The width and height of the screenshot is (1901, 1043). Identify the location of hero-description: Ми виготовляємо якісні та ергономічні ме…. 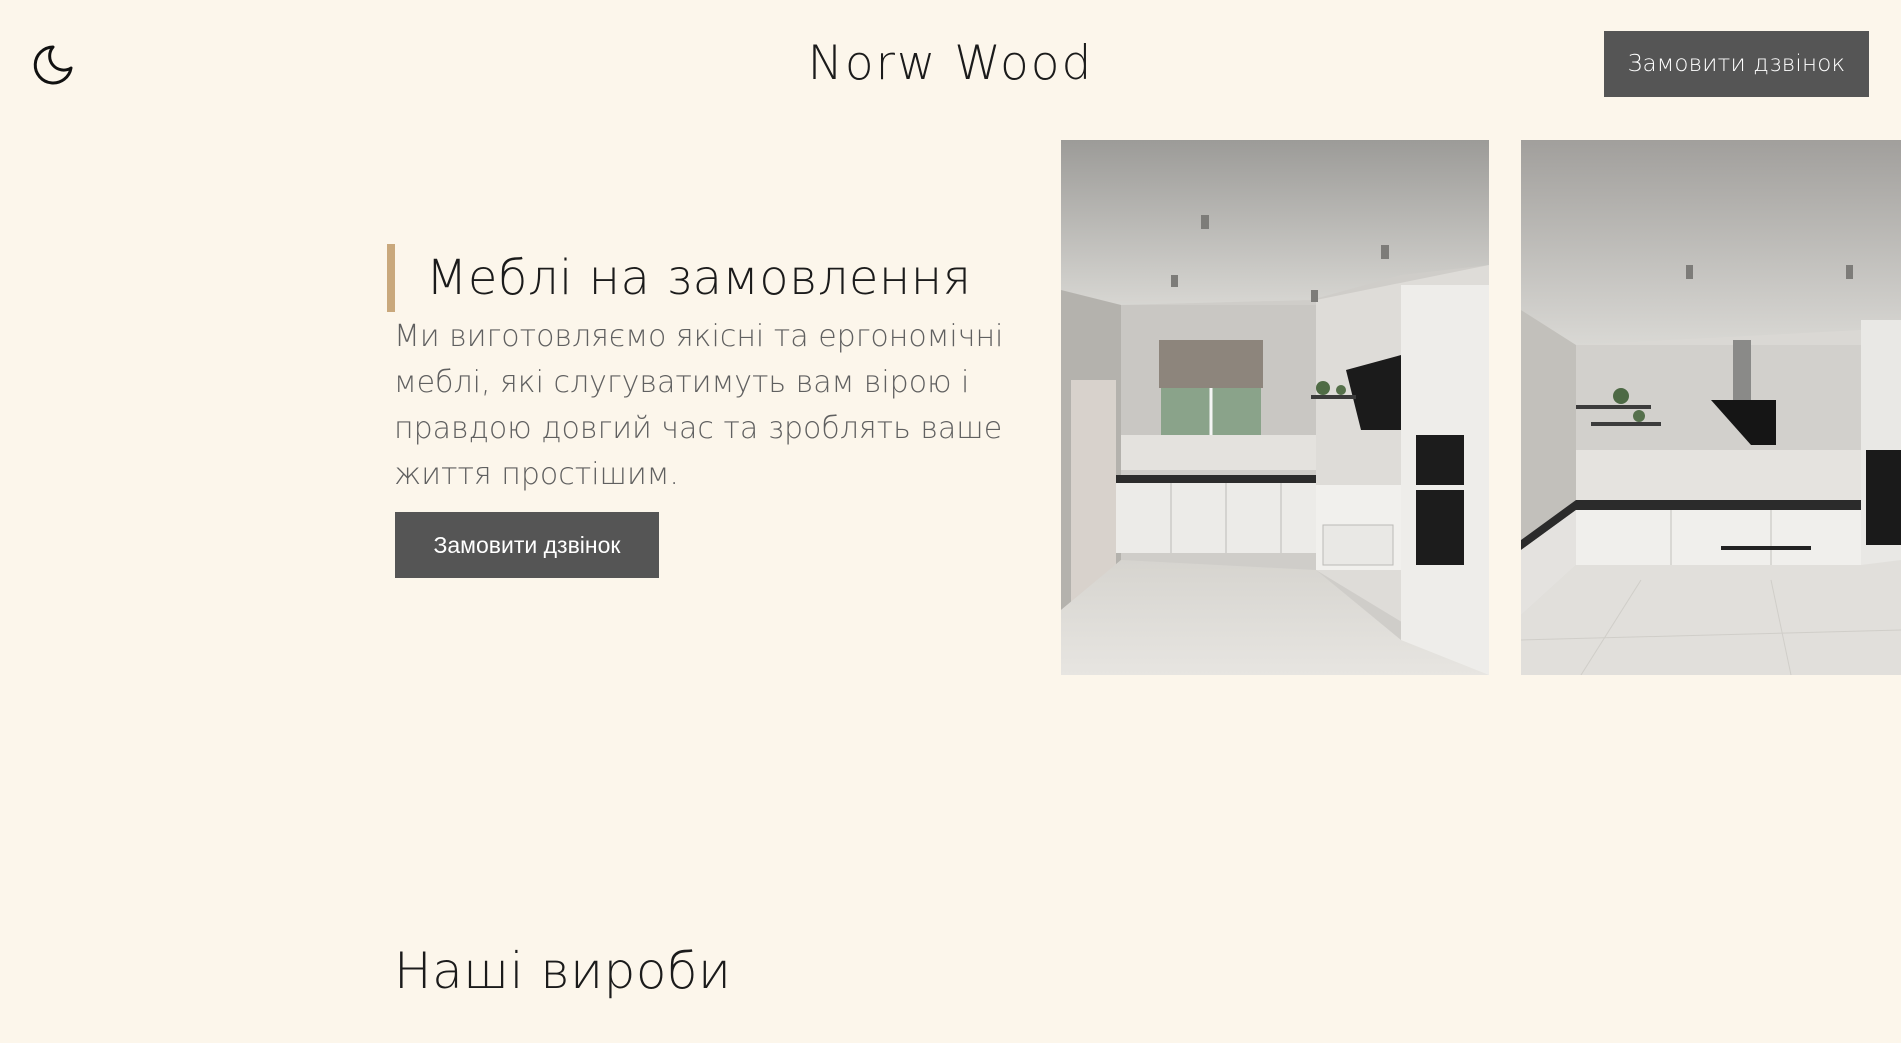
(699, 405).